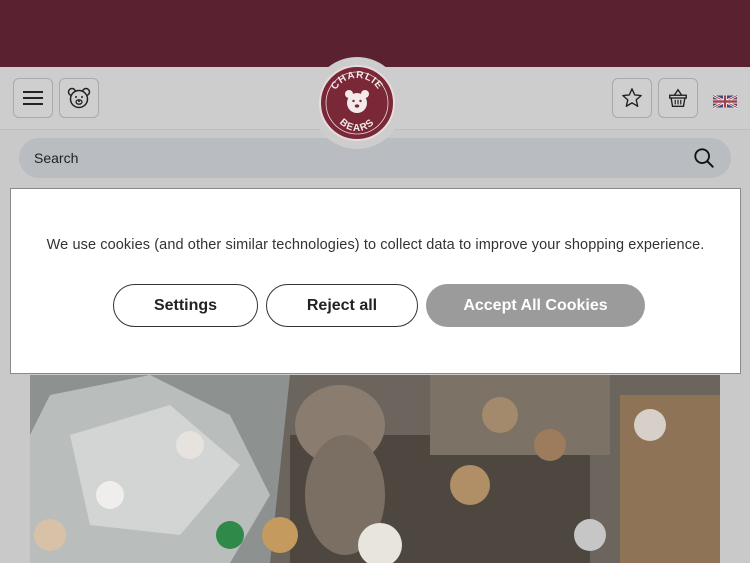 This screenshot has height=563, width=750. I want to click on basket-button, so click(678, 98).